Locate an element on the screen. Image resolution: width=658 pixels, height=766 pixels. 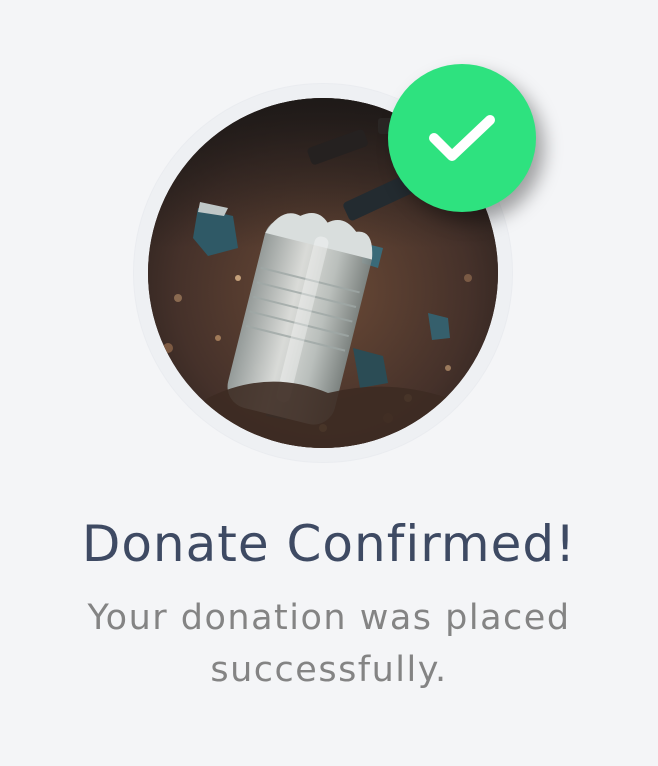
confirmation-message-line-1: Your donation was placed is located at coordinates (329, 618).